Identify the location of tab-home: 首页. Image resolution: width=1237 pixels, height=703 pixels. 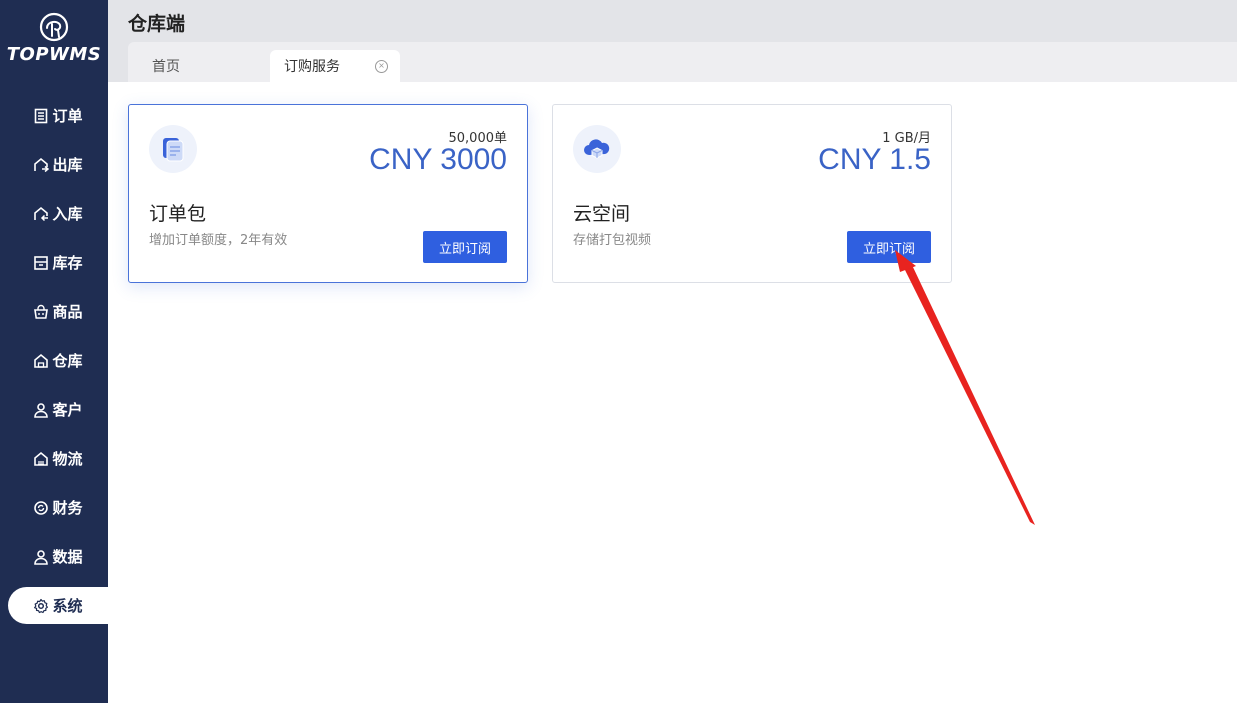
(203, 66).